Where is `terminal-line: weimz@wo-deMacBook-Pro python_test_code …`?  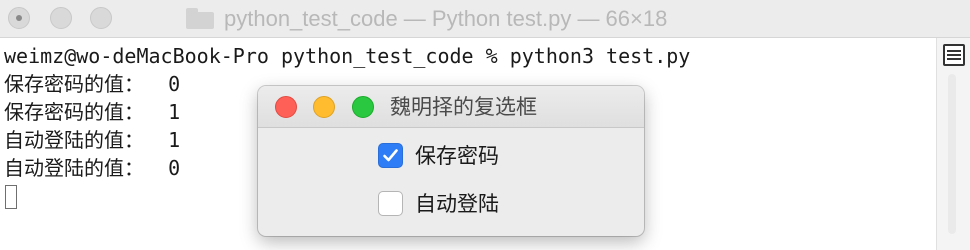 terminal-line: weimz@wo-deMacBook-Pro python_test_code … is located at coordinates (347, 56).